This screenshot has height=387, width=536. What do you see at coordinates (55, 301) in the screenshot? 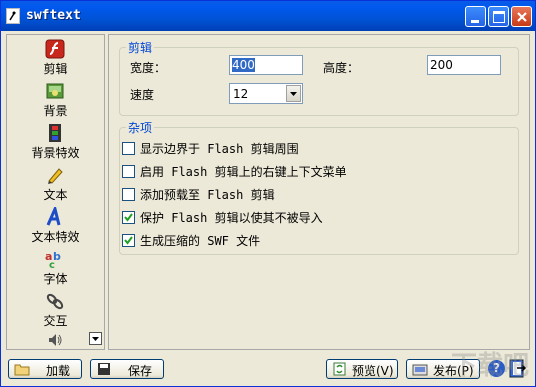
I see `link-icon` at bounding box center [55, 301].